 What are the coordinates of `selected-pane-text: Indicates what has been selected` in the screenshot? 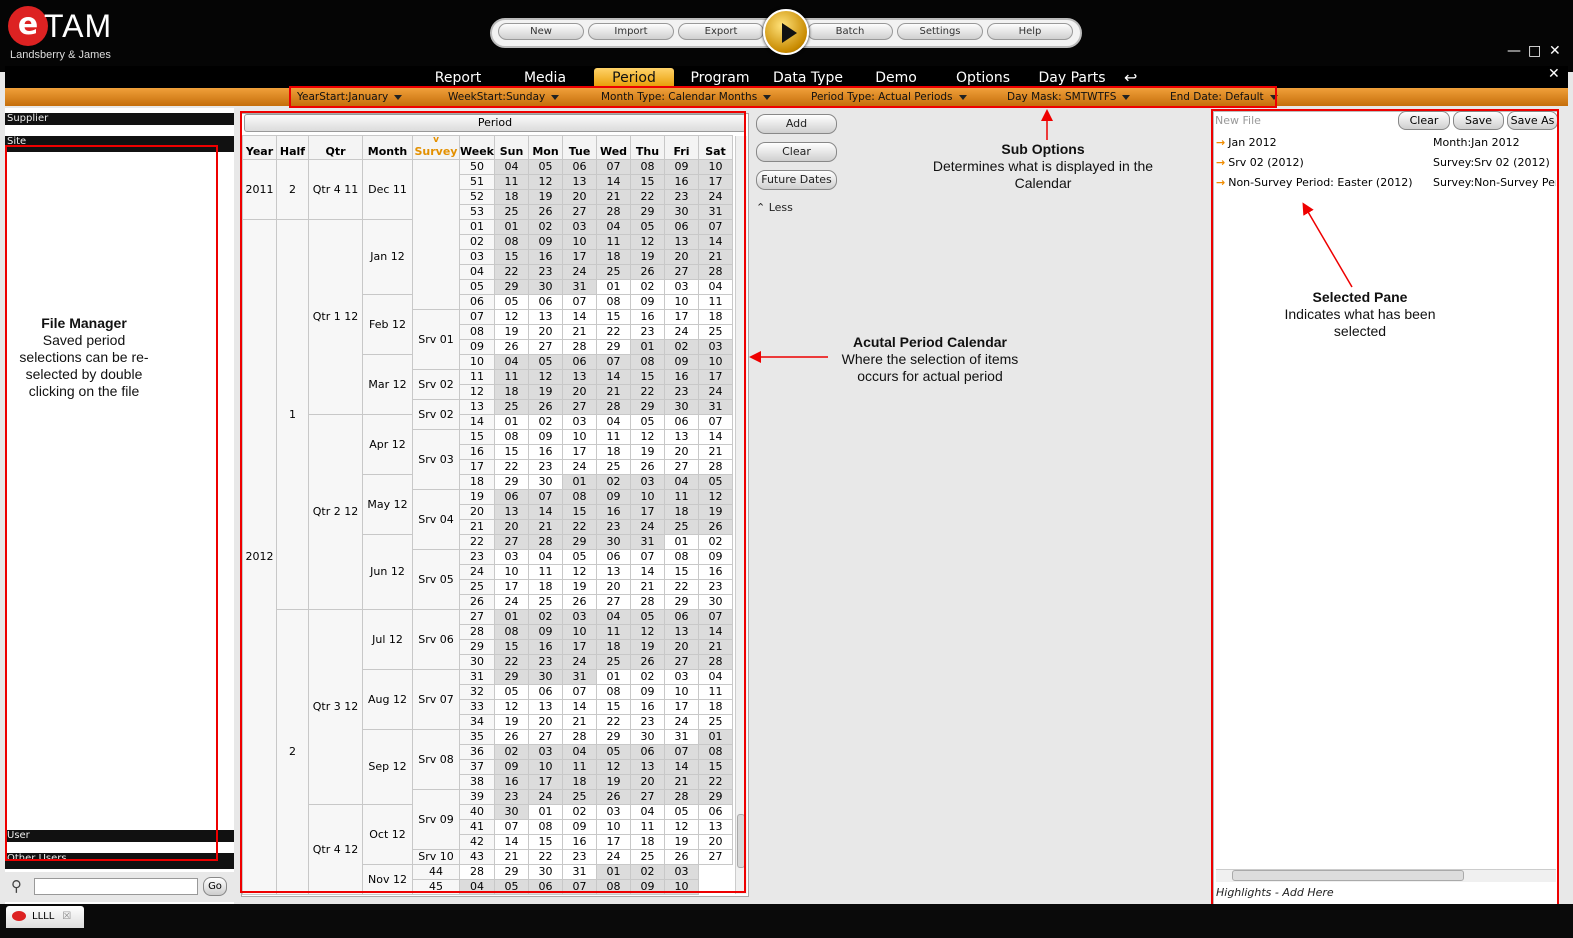 It's located at (1360, 322).